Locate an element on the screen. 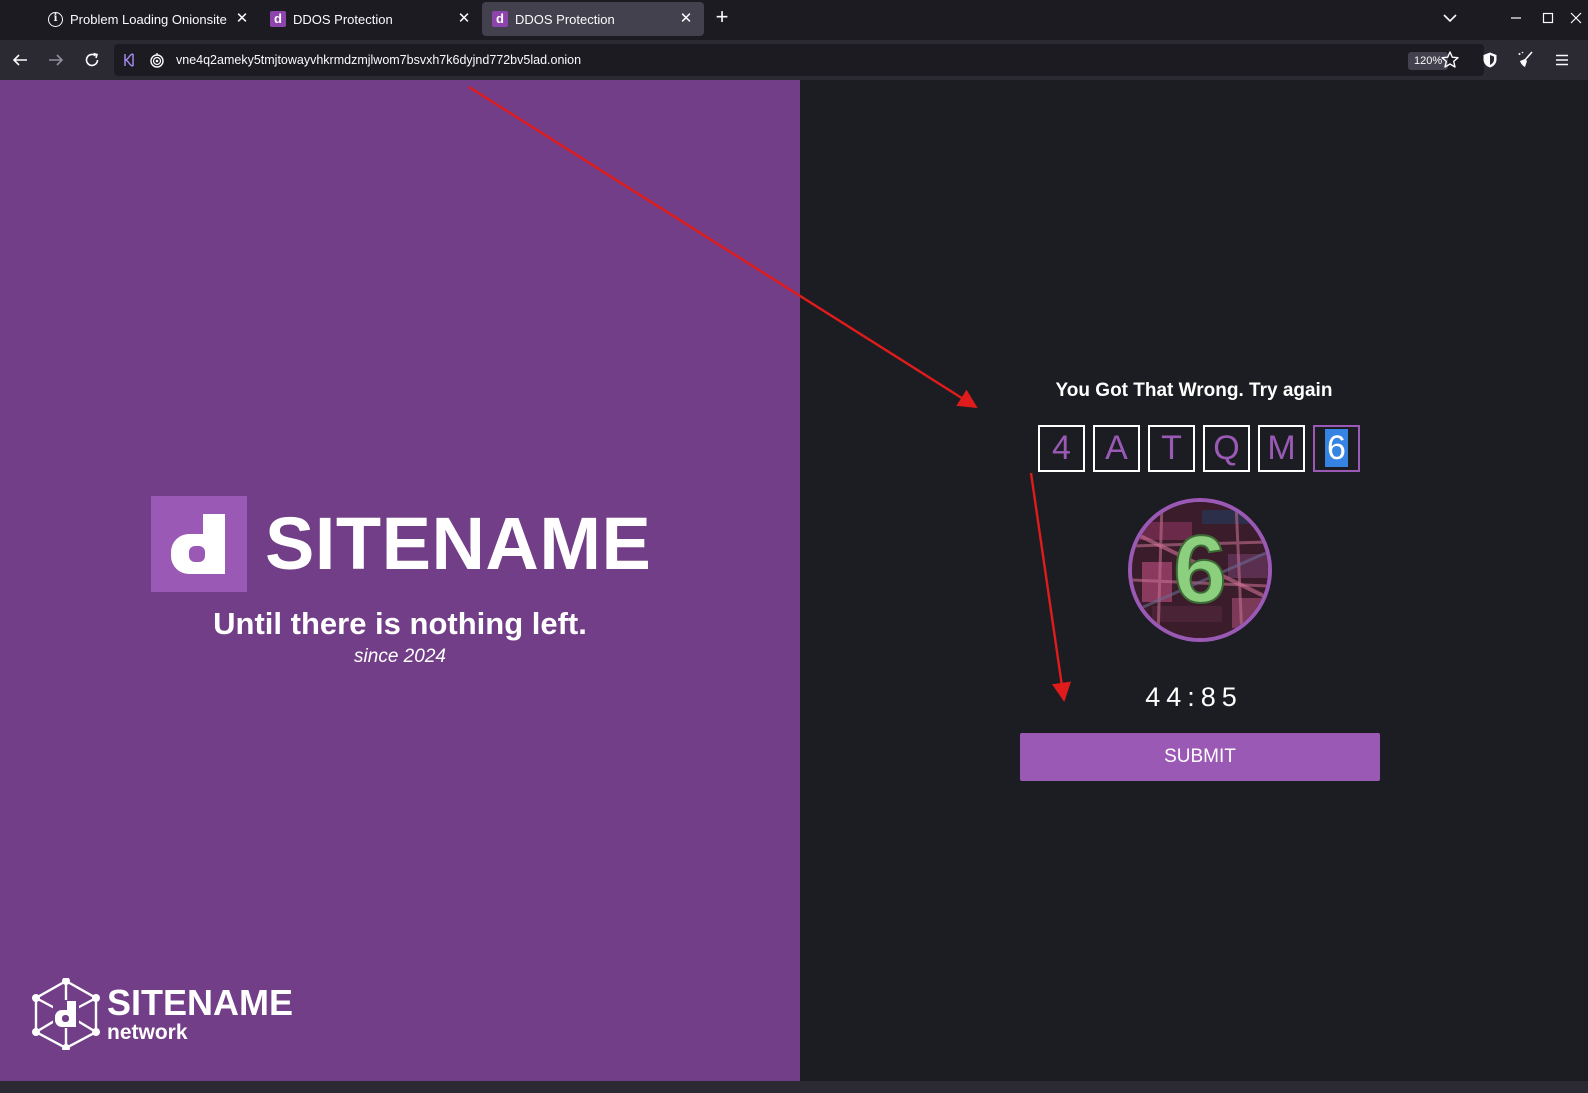 The image size is (1588, 1093). network-name: SITENAME is located at coordinates (200, 1002).